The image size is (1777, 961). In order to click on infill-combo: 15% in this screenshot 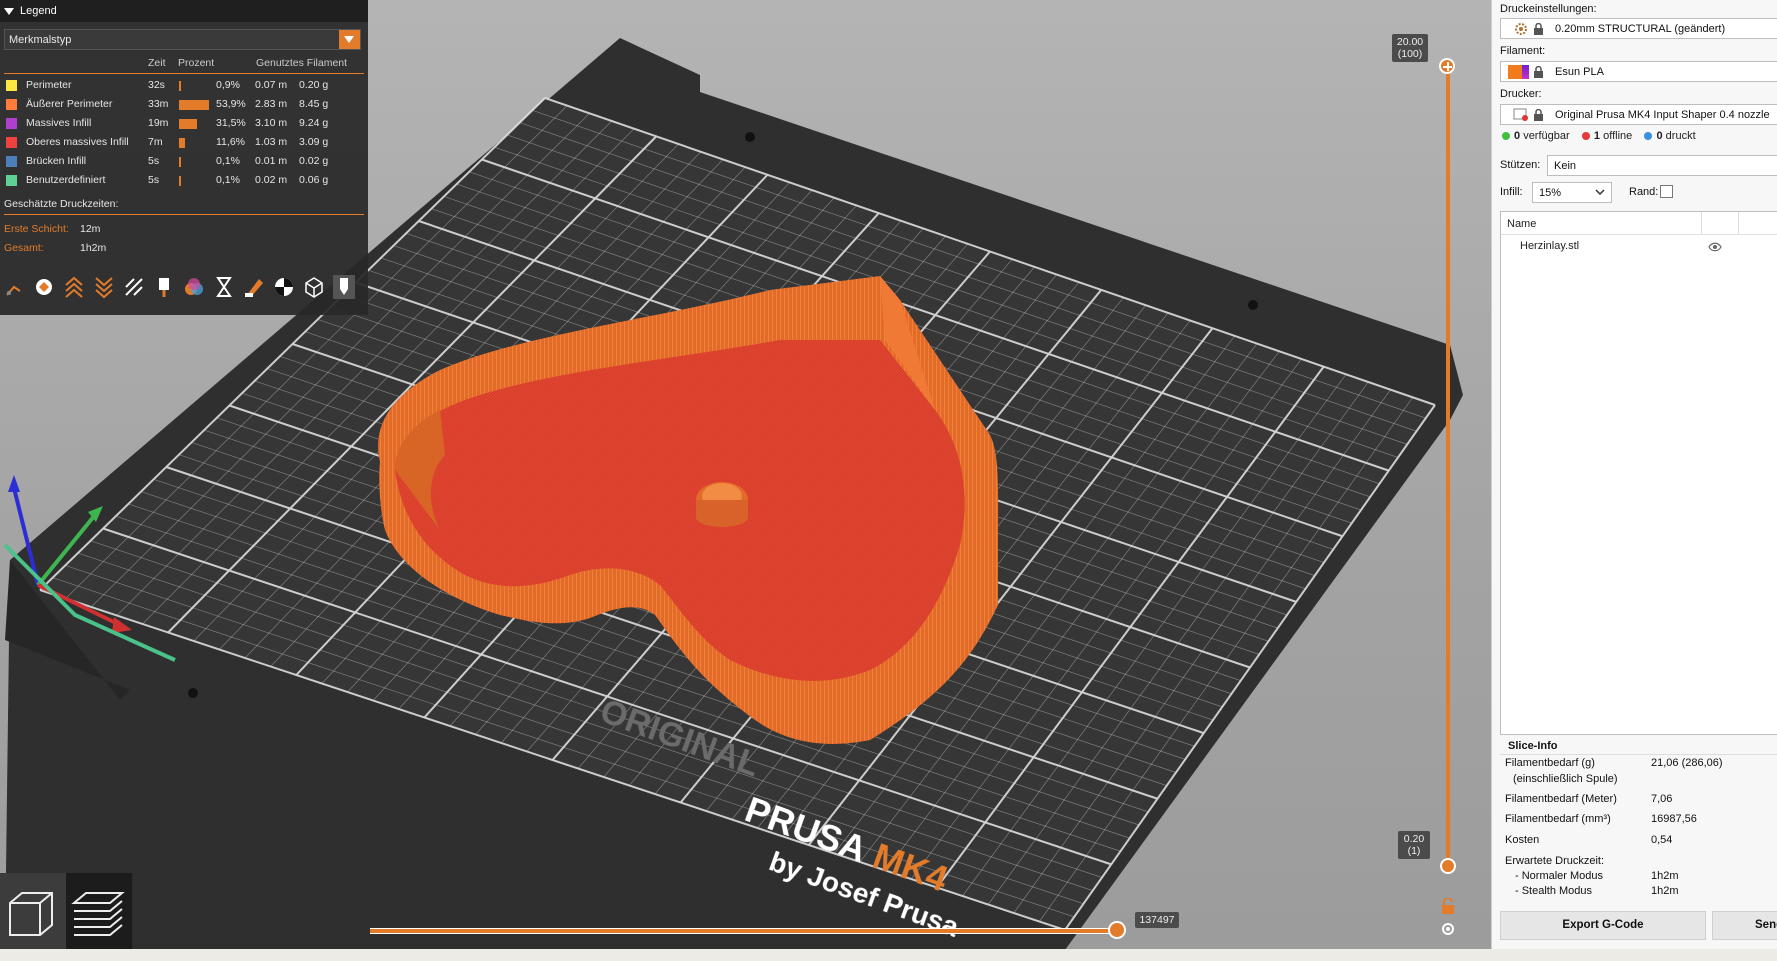, I will do `click(1572, 192)`.